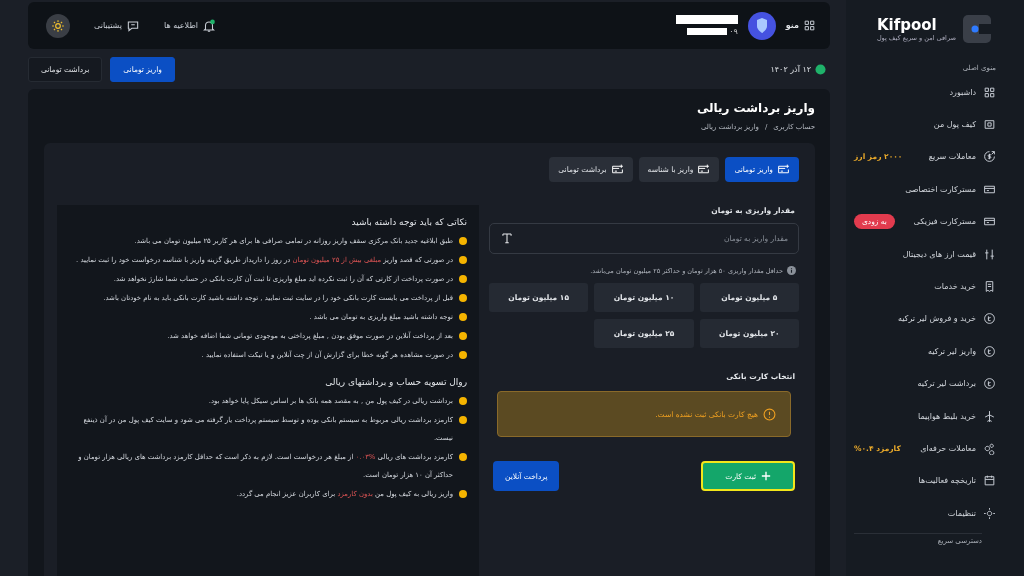 Image resolution: width=1024 pixels, height=576 pixels. Describe the element at coordinates (977, 29) in the screenshot. I see `logo-icon` at that location.